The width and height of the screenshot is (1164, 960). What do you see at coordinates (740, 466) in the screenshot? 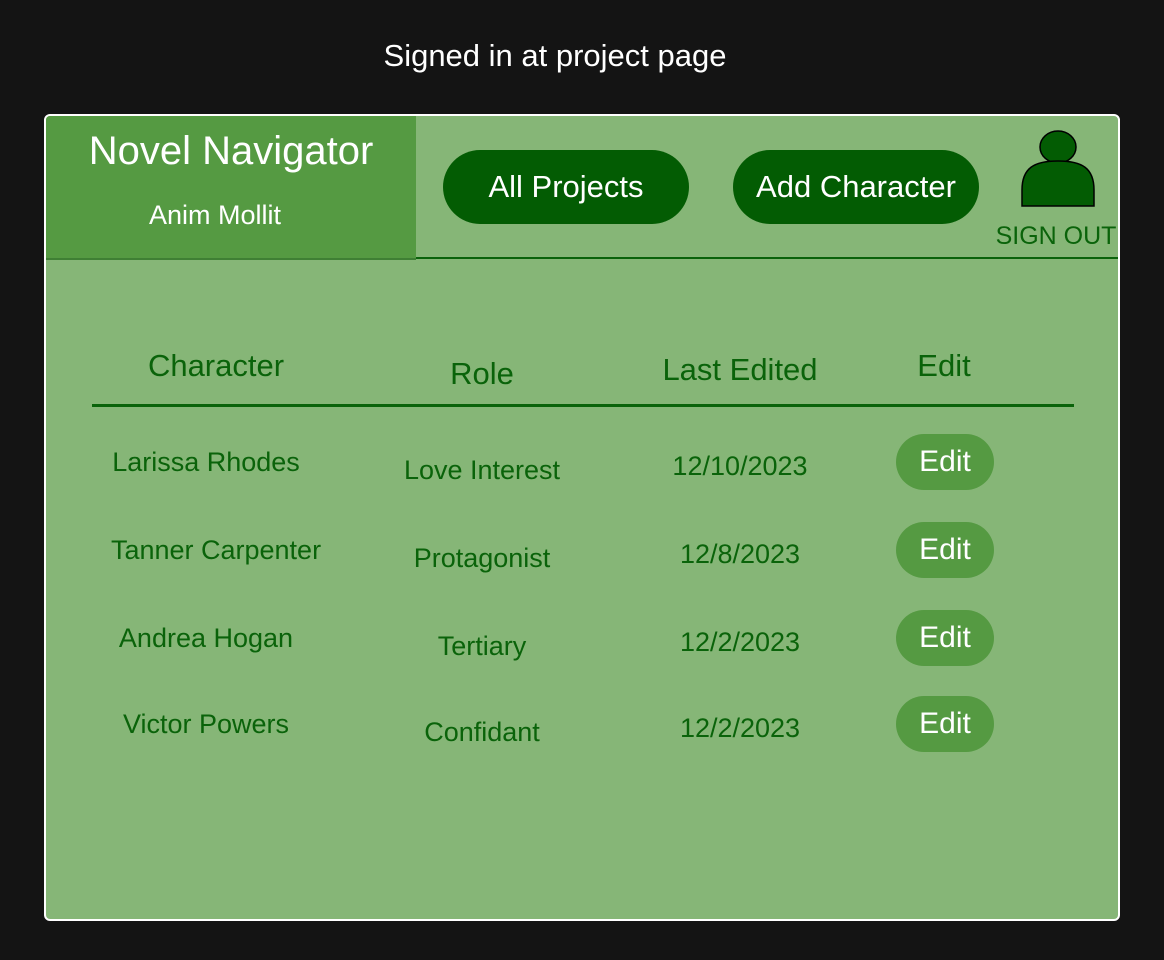
I see `last-edited-date: 12/10/2023` at bounding box center [740, 466].